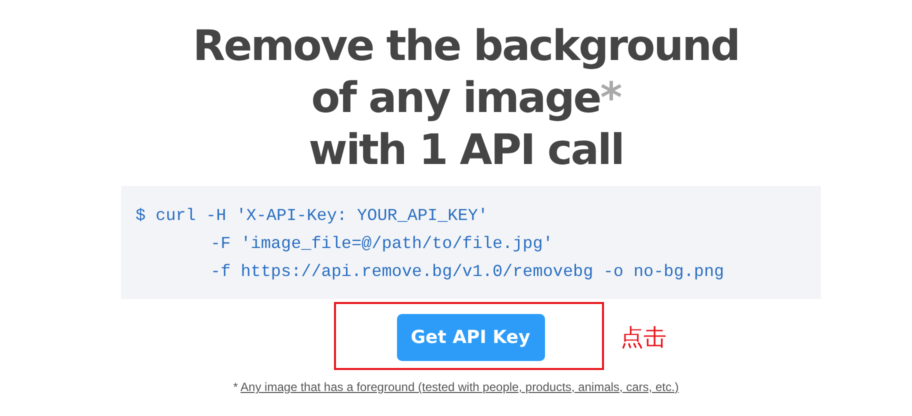  What do you see at coordinates (459, 387) in the screenshot?
I see `footnote-link: Any image that has a foreground (tested with people, products, animals, cars, etc.)` at bounding box center [459, 387].